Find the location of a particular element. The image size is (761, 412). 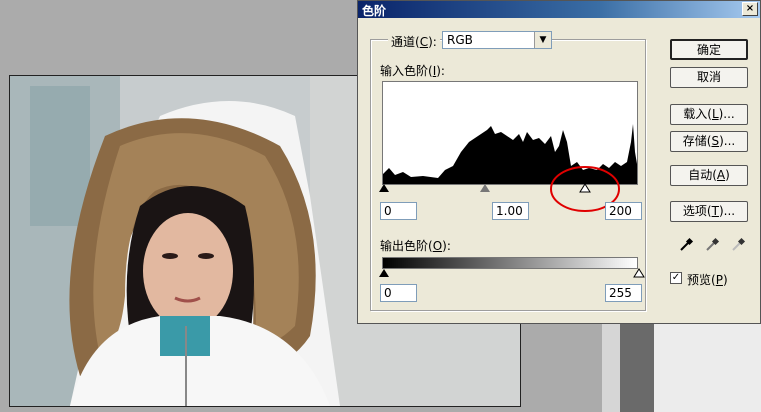

output-gradient-bar is located at coordinates (510, 263).